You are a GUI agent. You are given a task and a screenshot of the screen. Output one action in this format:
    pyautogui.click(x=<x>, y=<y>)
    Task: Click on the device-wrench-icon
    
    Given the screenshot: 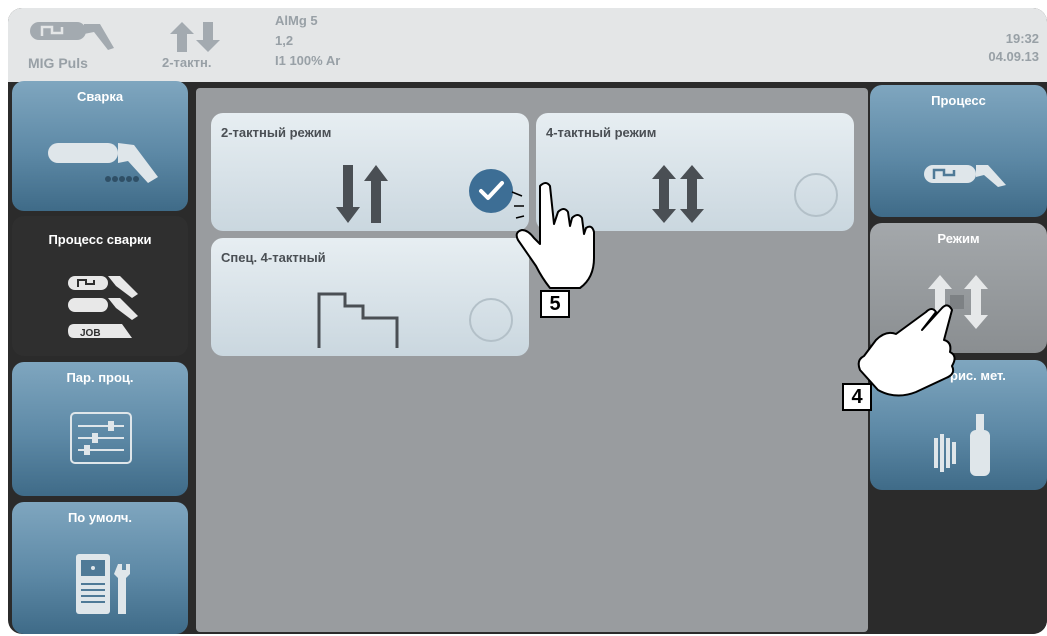 What is the action you would take?
    pyautogui.click(x=103, y=584)
    